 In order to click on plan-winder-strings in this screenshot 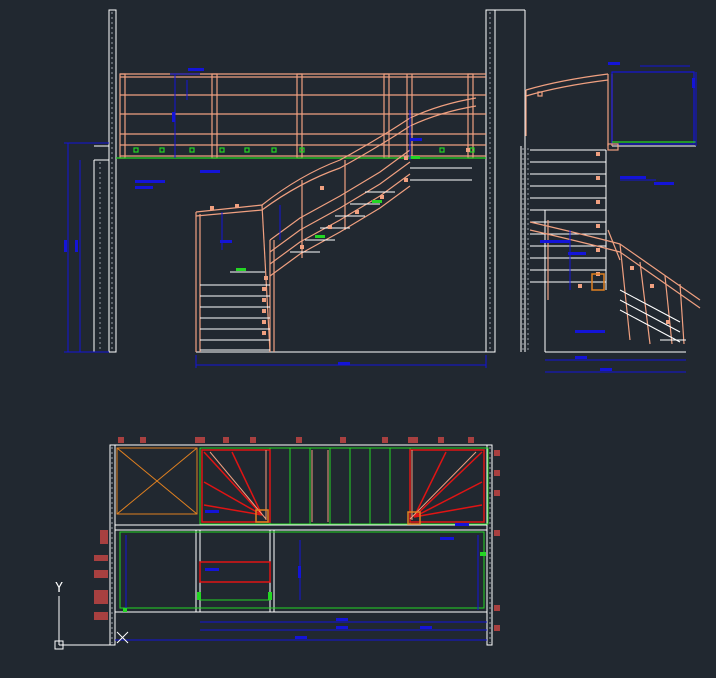, I will do `click(343, 486)`.